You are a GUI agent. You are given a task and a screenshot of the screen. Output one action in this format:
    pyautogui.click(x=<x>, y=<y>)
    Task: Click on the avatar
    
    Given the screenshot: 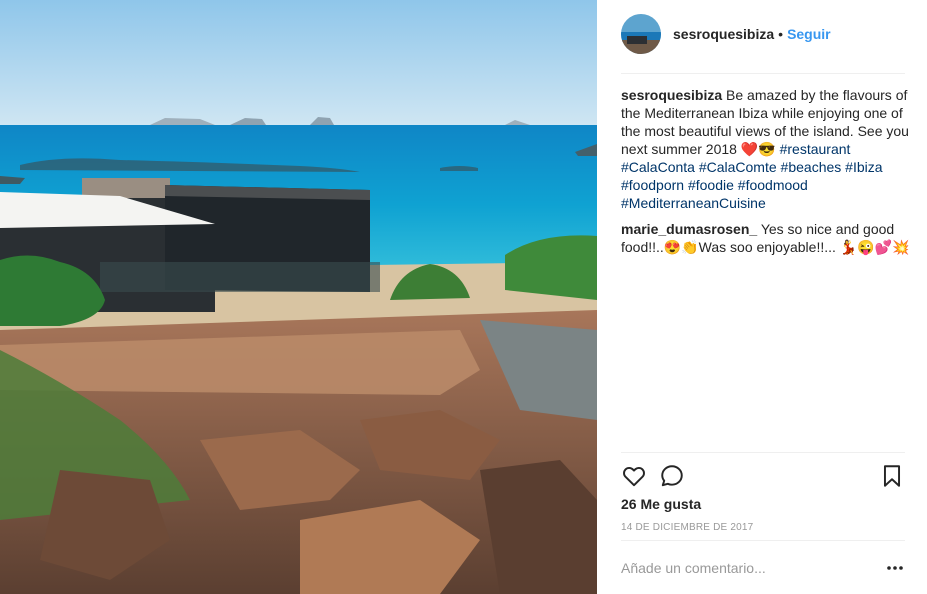 What is the action you would take?
    pyautogui.click(x=641, y=34)
    